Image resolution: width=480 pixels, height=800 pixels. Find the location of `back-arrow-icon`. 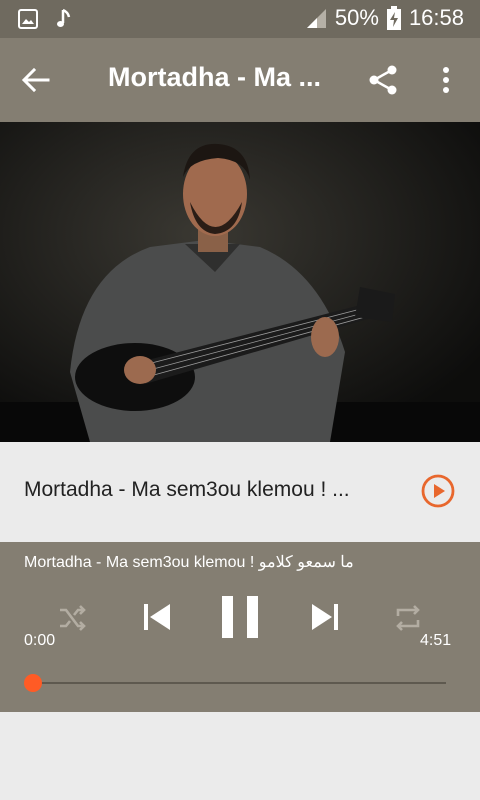

back-arrow-icon is located at coordinates (36, 80).